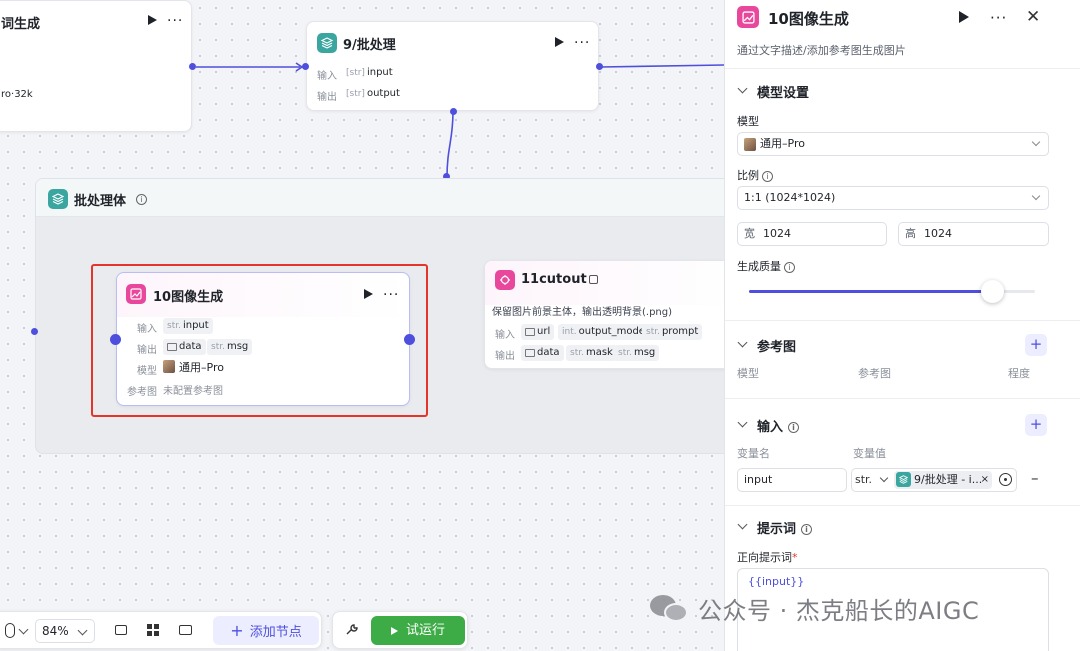 The image size is (1080, 651). I want to click on var-ref-chip: 9/批处理 - i... ×, so click(943, 480).